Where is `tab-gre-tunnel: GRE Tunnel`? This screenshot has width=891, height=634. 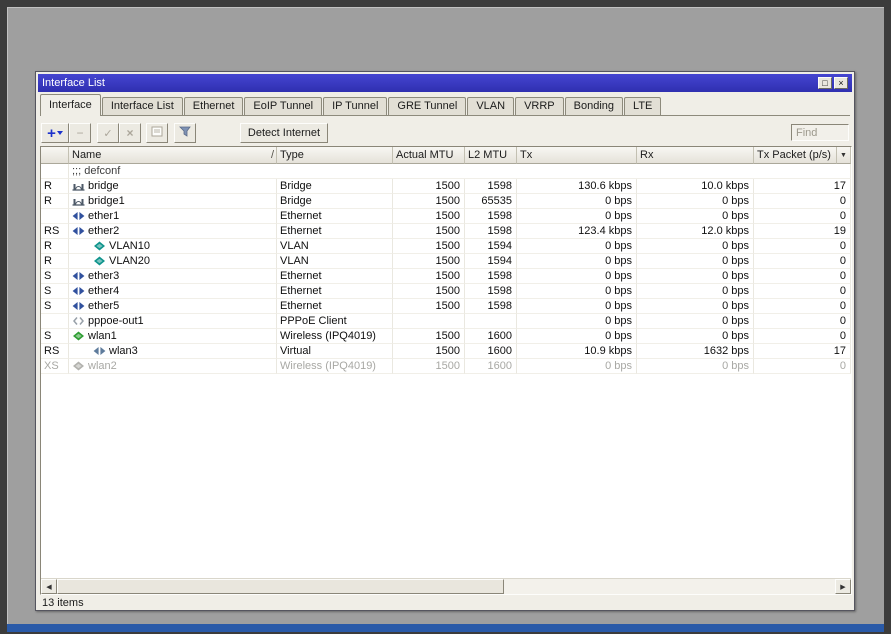 tab-gre-tunnel: GRE Tunnel is located at coordinates (427, 106).